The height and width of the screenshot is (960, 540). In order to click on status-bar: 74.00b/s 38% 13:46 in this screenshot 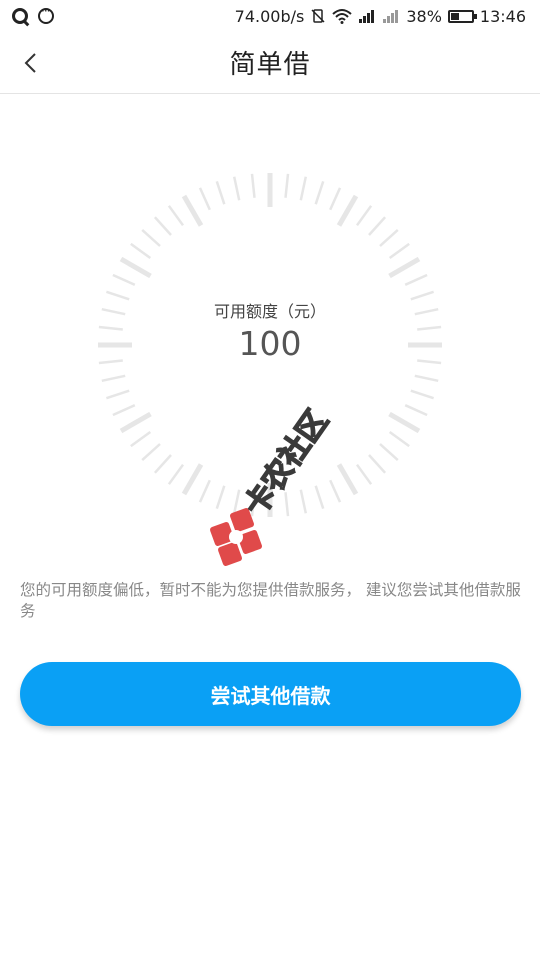, I will do `click(270, 16)`.